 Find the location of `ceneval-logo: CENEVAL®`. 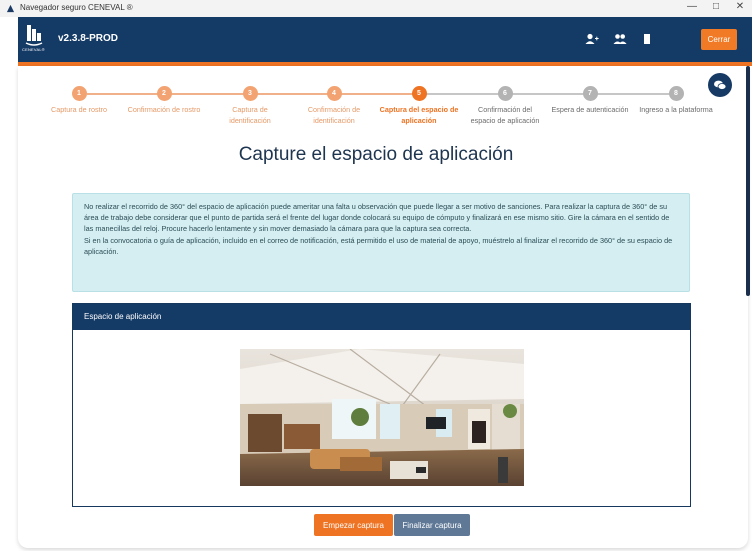

ceneval-logo: CENEVAL® is located at coordinates (33, 38).